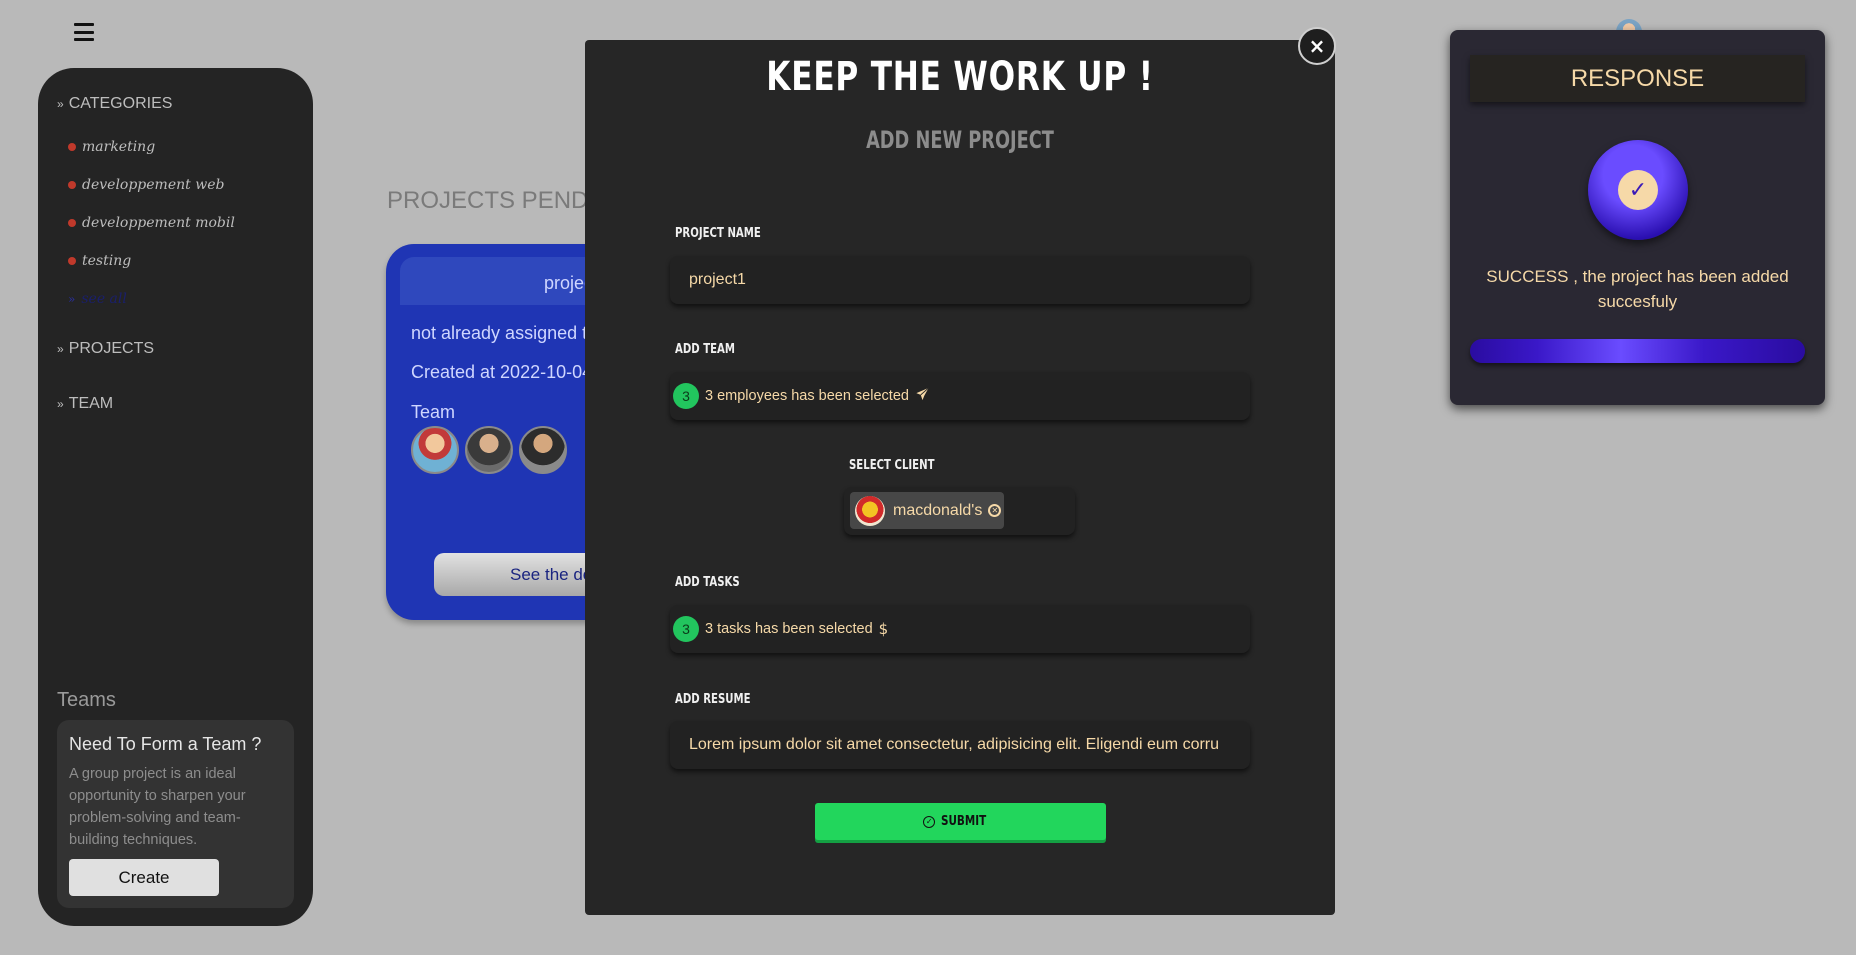  Describe the element at coordinates (158, 223) in the screenshot. I see `category-label: developpement mobil` at that location.